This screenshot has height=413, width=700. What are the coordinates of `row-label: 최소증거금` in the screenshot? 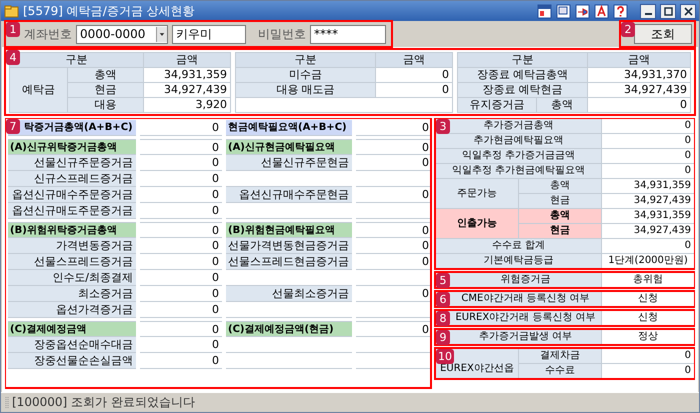 It's located at (72, 294).